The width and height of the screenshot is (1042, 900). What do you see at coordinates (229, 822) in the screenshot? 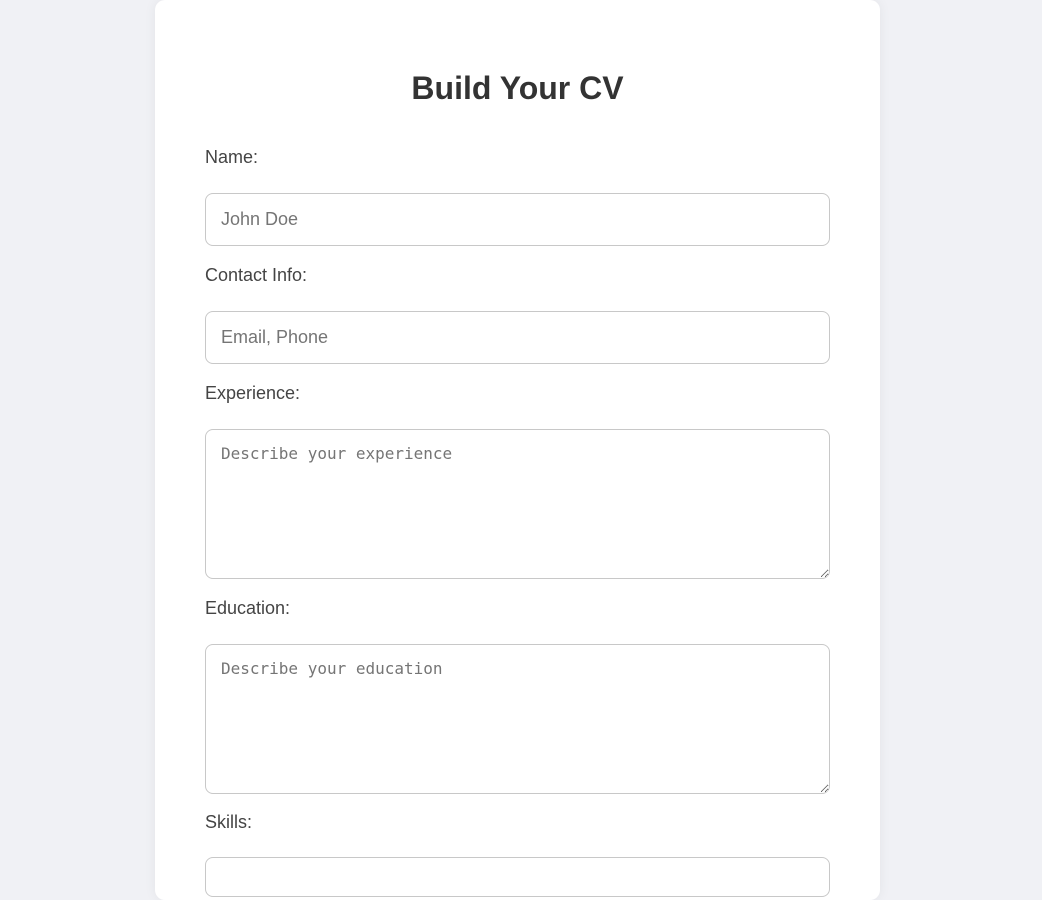
I see `skills-label: Skills:` at bounding box center [229, 822].